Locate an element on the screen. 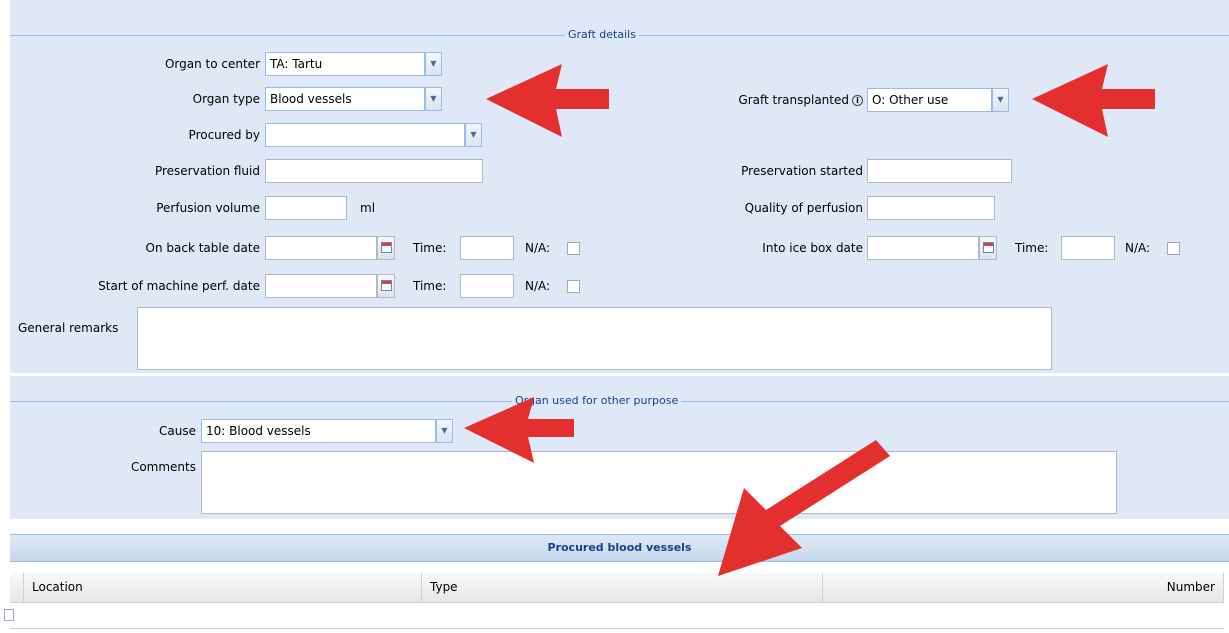  general-remarks-label: General remarks is located at coordinates (68, 328).